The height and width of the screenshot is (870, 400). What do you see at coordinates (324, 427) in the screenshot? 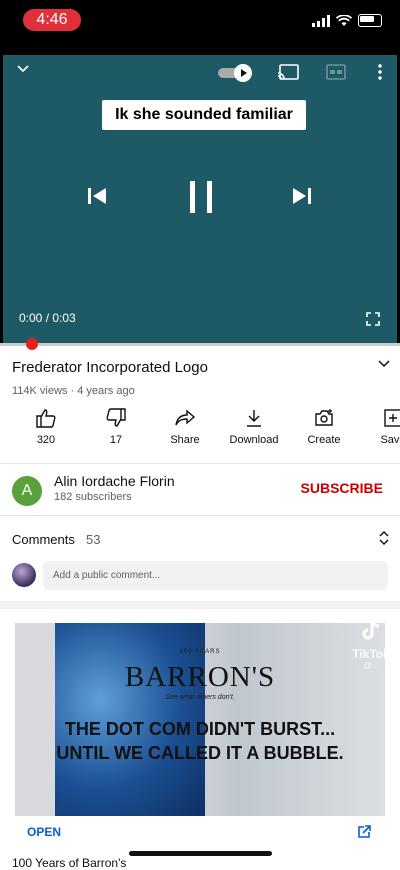
I see `create-button: Create` at bounding box center [324, 427].